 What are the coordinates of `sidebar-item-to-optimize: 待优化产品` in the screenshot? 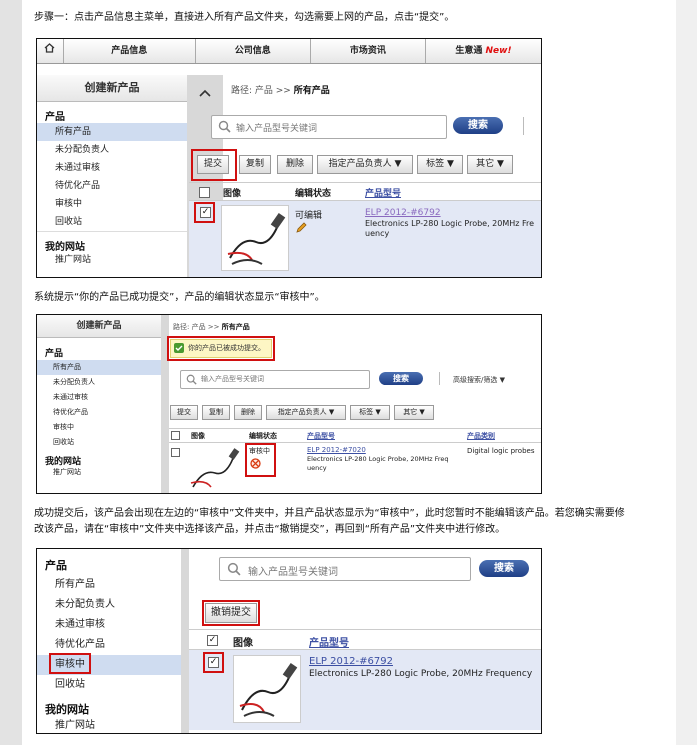 It's located at (112, 186).